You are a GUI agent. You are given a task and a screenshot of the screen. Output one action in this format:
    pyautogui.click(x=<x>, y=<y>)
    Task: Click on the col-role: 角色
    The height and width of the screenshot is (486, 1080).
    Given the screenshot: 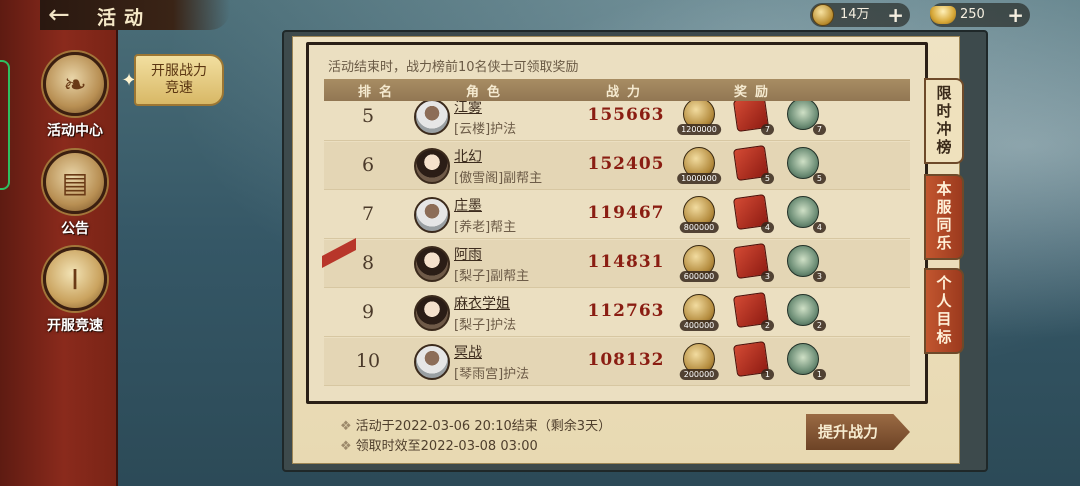 What is the action you would take?
    pyautogui.click(x=487, y=92)
    